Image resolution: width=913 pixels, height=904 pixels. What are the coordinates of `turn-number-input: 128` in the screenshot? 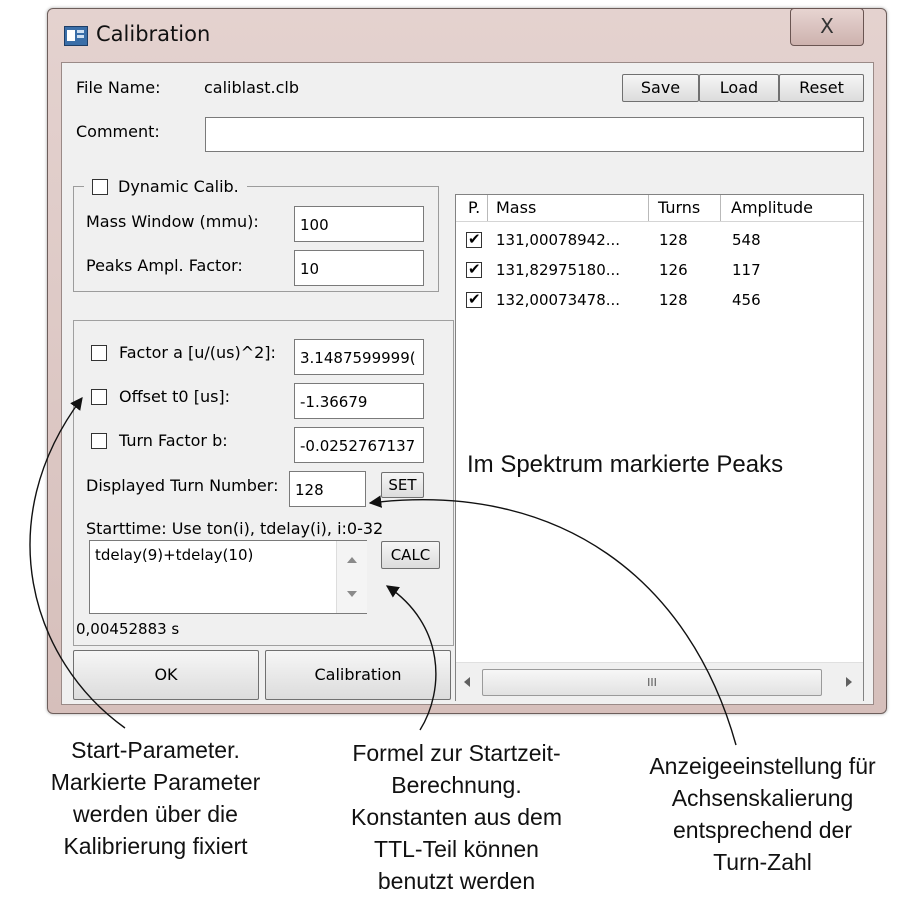 It's located at (327, 489).